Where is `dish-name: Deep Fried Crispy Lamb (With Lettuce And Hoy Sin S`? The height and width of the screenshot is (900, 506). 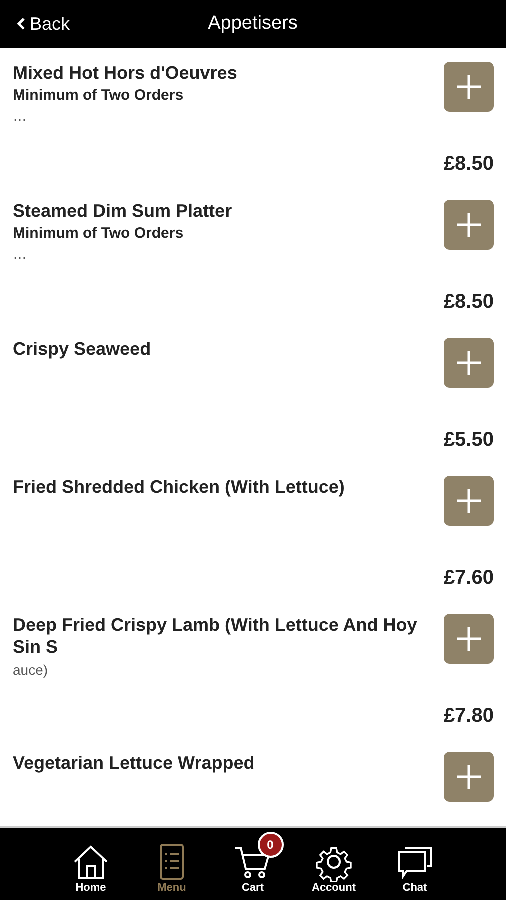
dish-name: Deep Fried Crispy Lamb (With Lettuce And Hoy Sin S is located at coordinates (215, 636).